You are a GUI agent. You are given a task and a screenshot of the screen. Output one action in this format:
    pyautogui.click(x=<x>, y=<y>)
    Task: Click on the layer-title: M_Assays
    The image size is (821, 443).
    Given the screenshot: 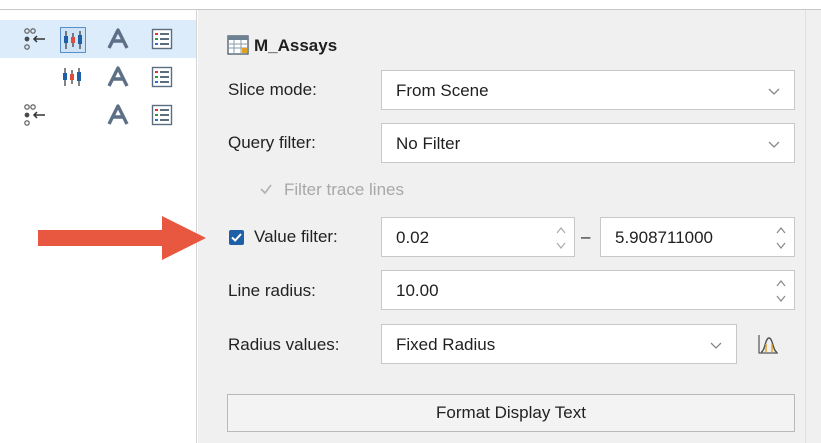 What is the action you would take?
    pyautogui.click(x=296, y=45)
    